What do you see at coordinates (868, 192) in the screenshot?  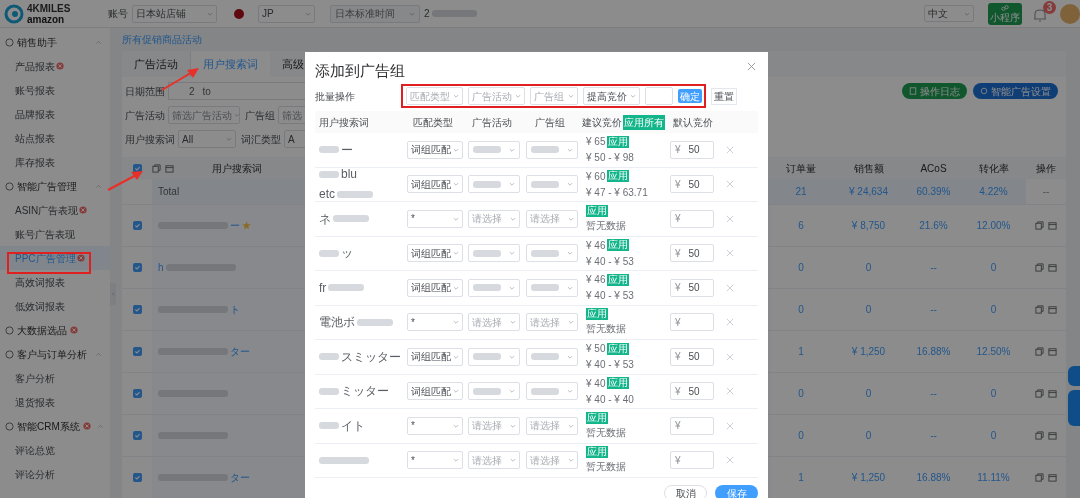 I see `table-cell-text: ¥ 24,634` at bounding box center [868, 192].